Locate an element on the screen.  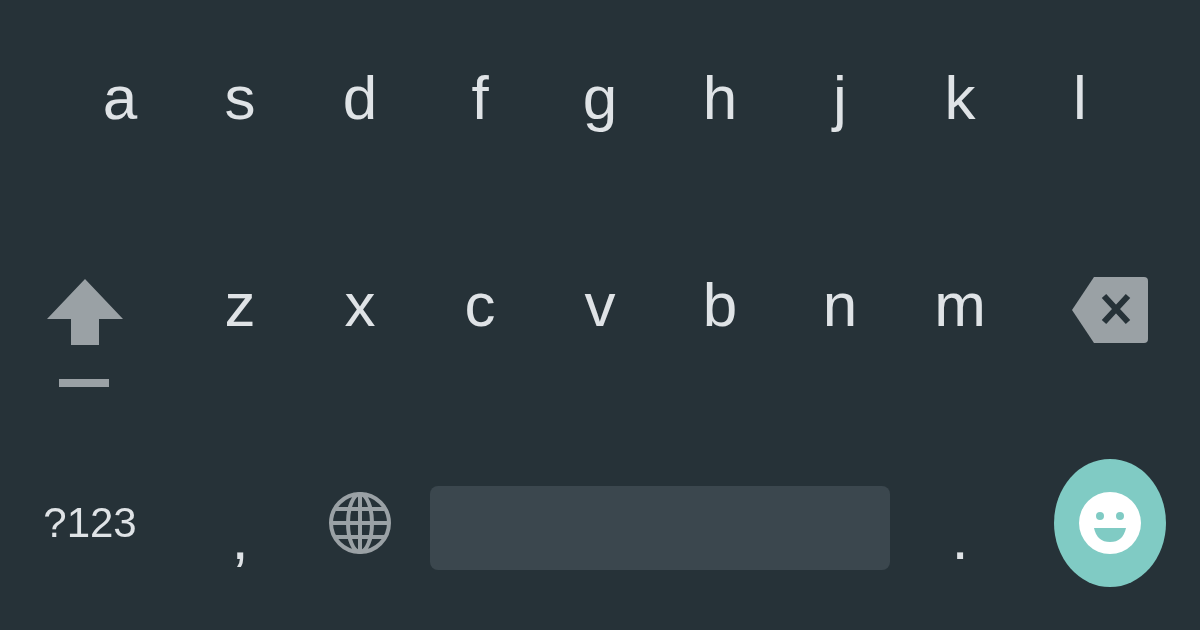
backspace-icon is located at coordinates (1110, 310).